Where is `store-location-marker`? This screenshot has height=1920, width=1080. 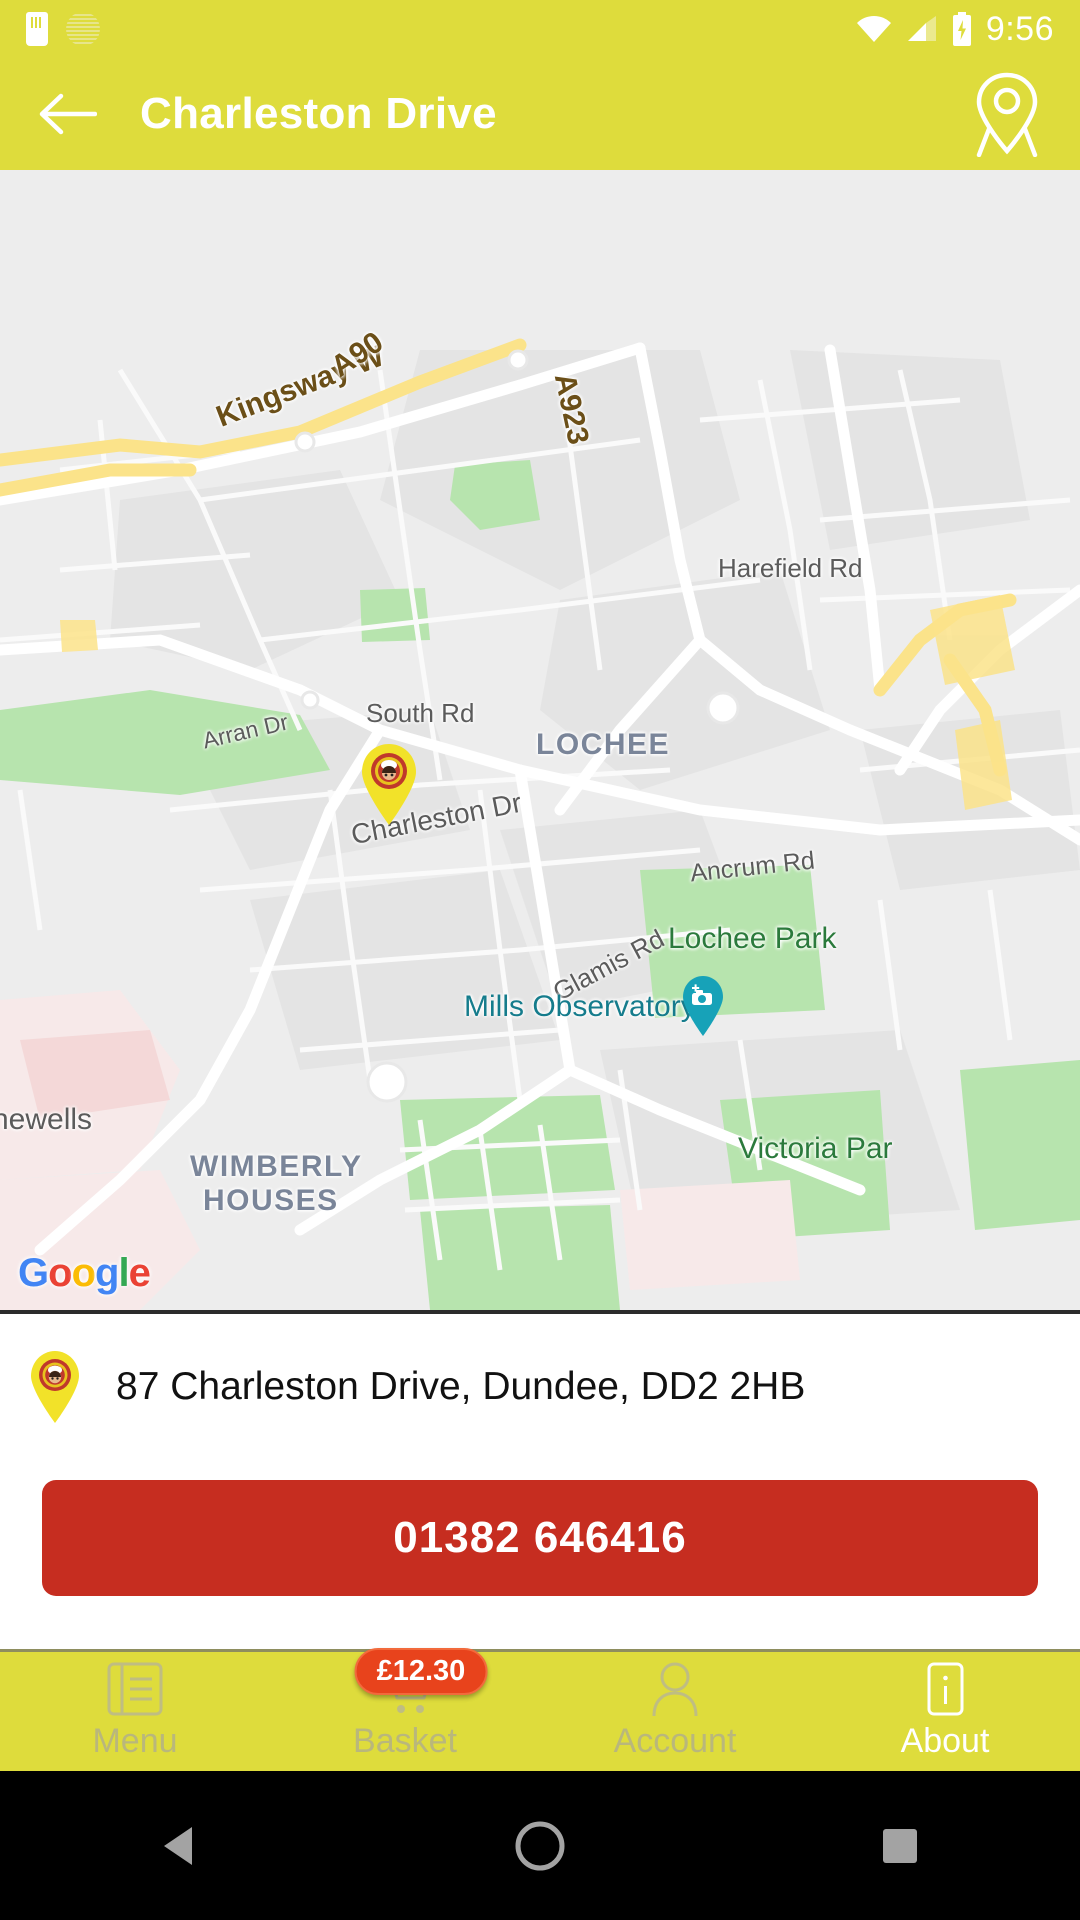
store-location-marker is located at coordinates (389, 784).